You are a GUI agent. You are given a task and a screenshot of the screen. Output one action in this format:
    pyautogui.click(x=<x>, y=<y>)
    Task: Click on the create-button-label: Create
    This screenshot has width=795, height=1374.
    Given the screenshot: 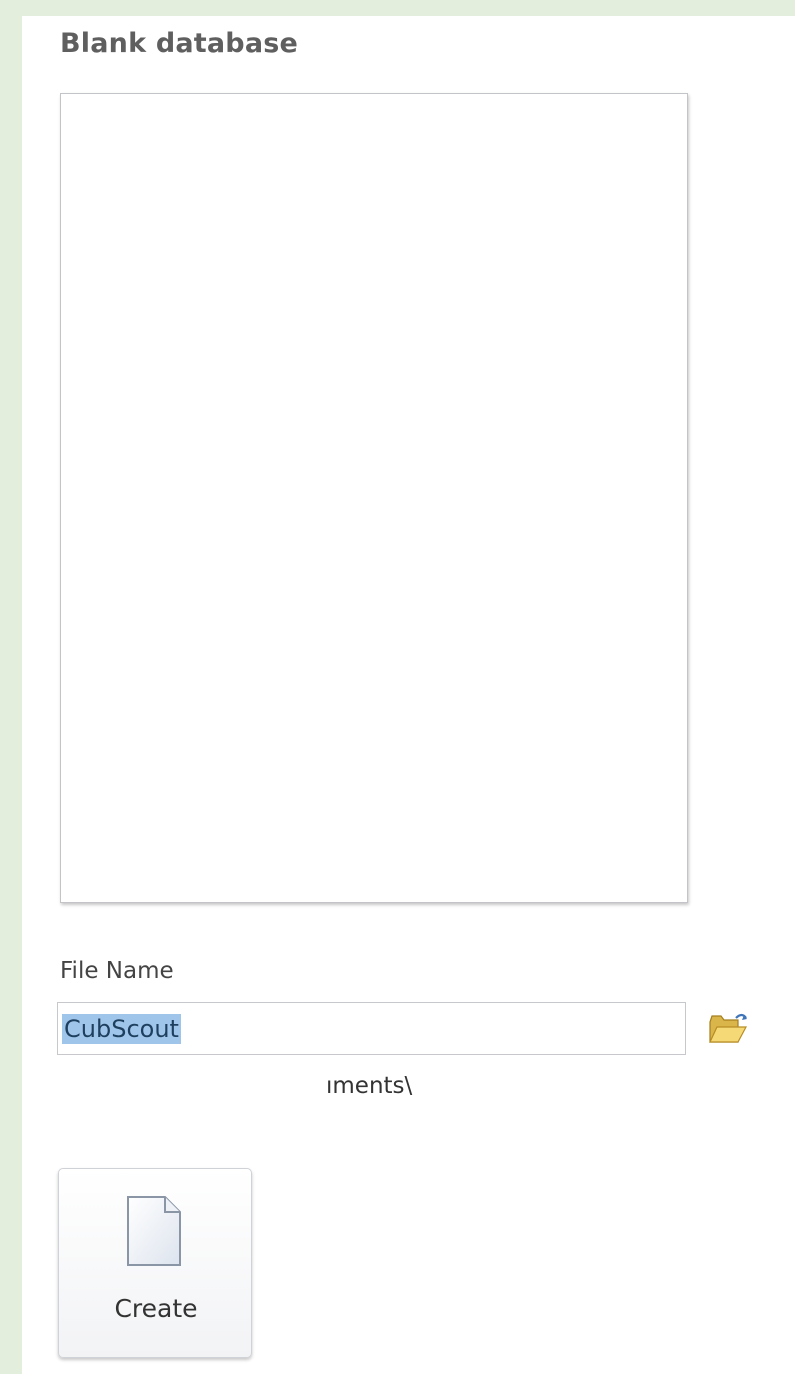 What is the action you would take?
    pyautogui.click(x=156, y=1308)
    